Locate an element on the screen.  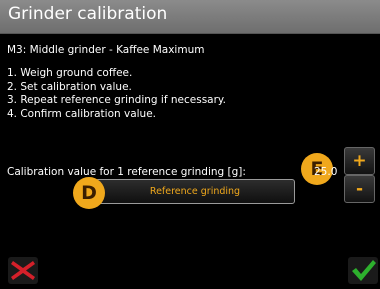
check-icon is located at coordinates (363, 270).